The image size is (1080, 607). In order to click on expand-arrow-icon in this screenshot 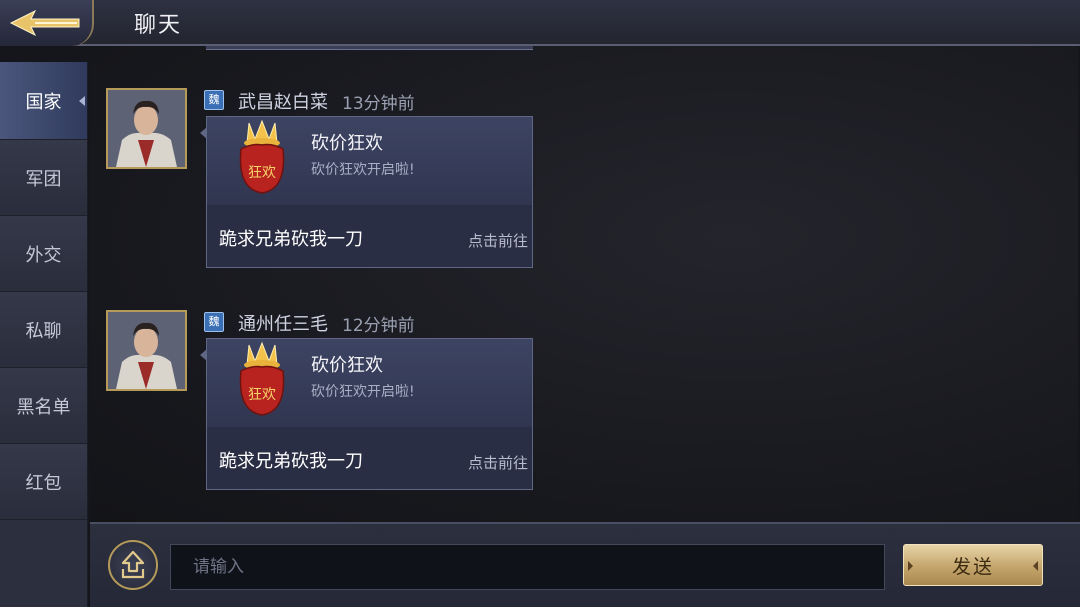, I will do `click(133, 564)`.